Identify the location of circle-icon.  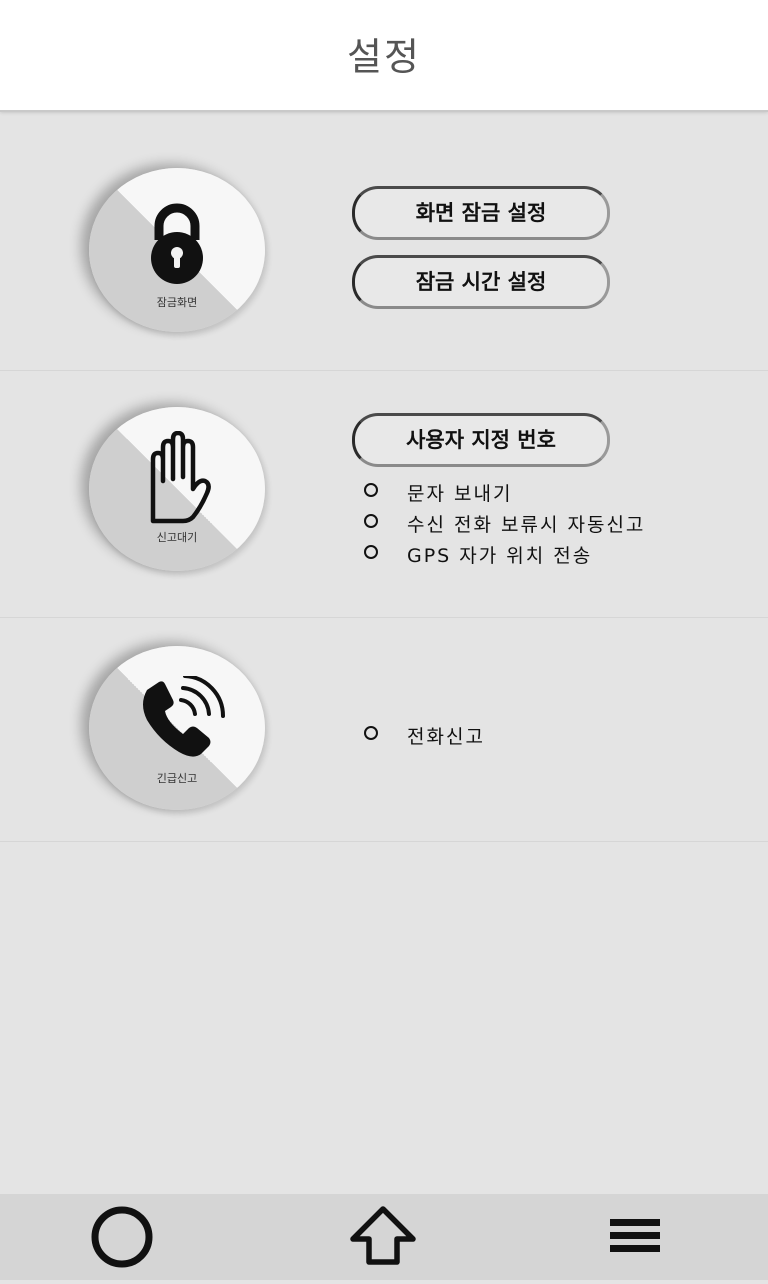
(122, 1237).